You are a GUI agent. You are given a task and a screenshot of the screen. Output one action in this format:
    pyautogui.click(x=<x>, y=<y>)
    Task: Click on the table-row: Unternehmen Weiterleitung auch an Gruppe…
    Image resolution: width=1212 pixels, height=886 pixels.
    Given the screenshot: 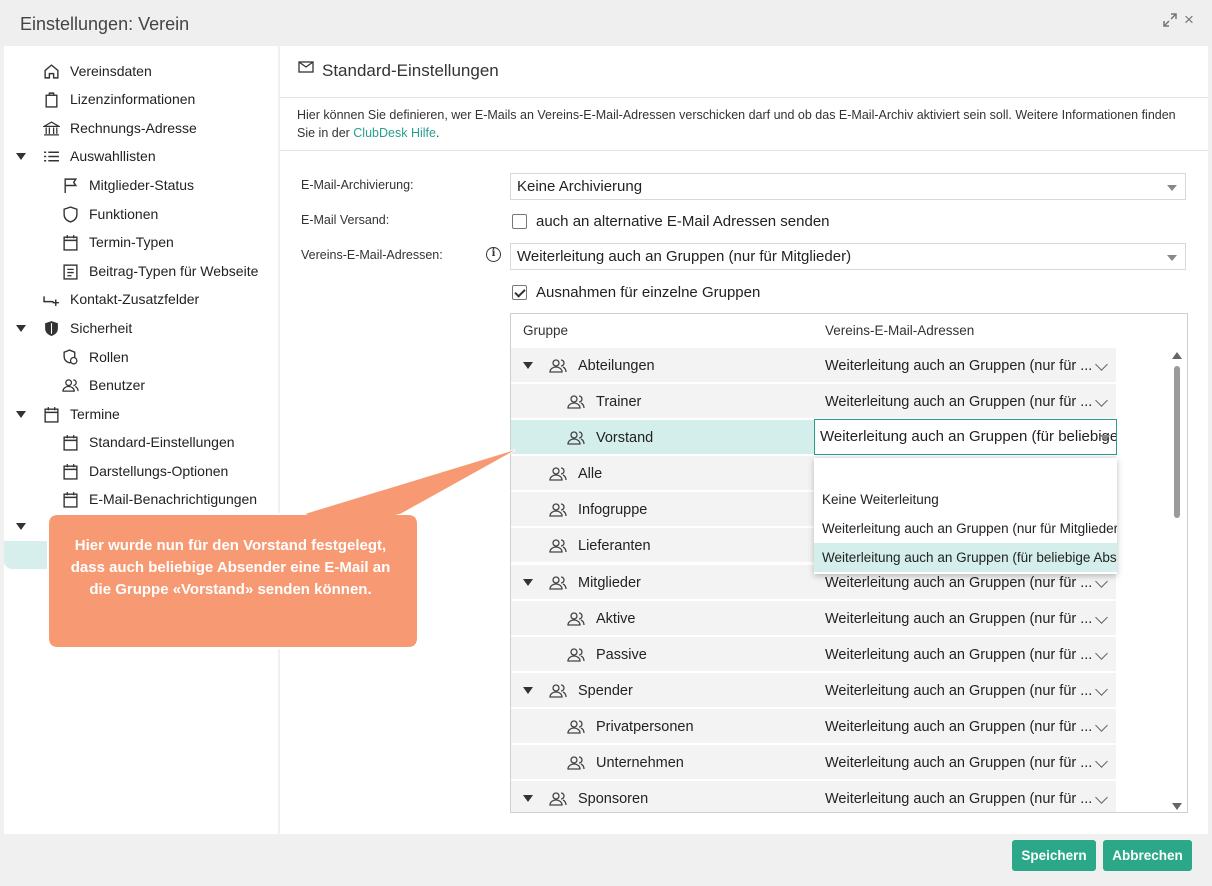 What is the action you would take?
    pyautogui.click(x=813, y=763)
    